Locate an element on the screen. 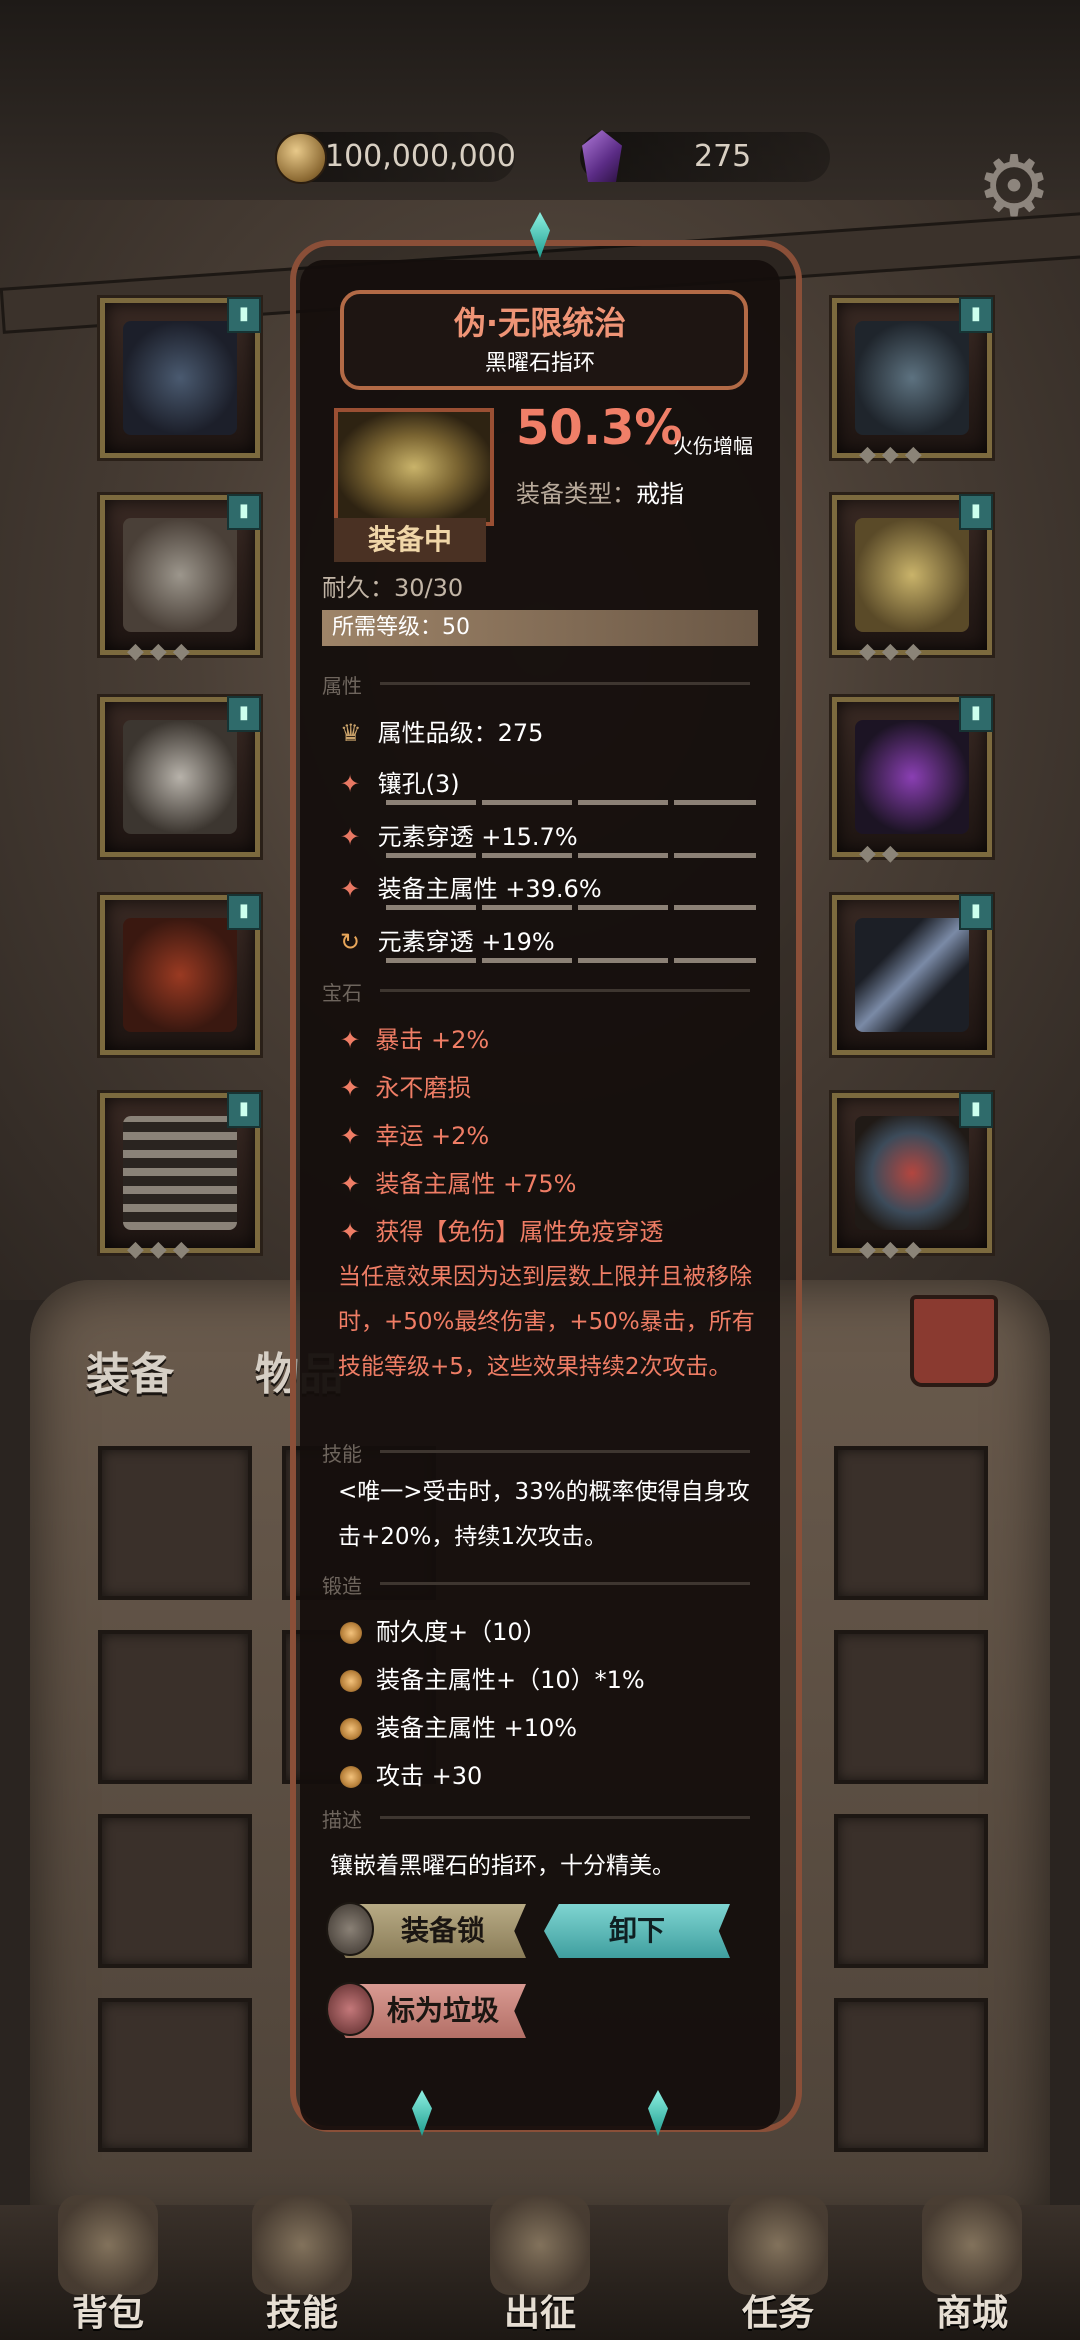 Image resolution: width=1080 pixels, height=2340 pixels. armor-icon is located at coordinates (180, 575).